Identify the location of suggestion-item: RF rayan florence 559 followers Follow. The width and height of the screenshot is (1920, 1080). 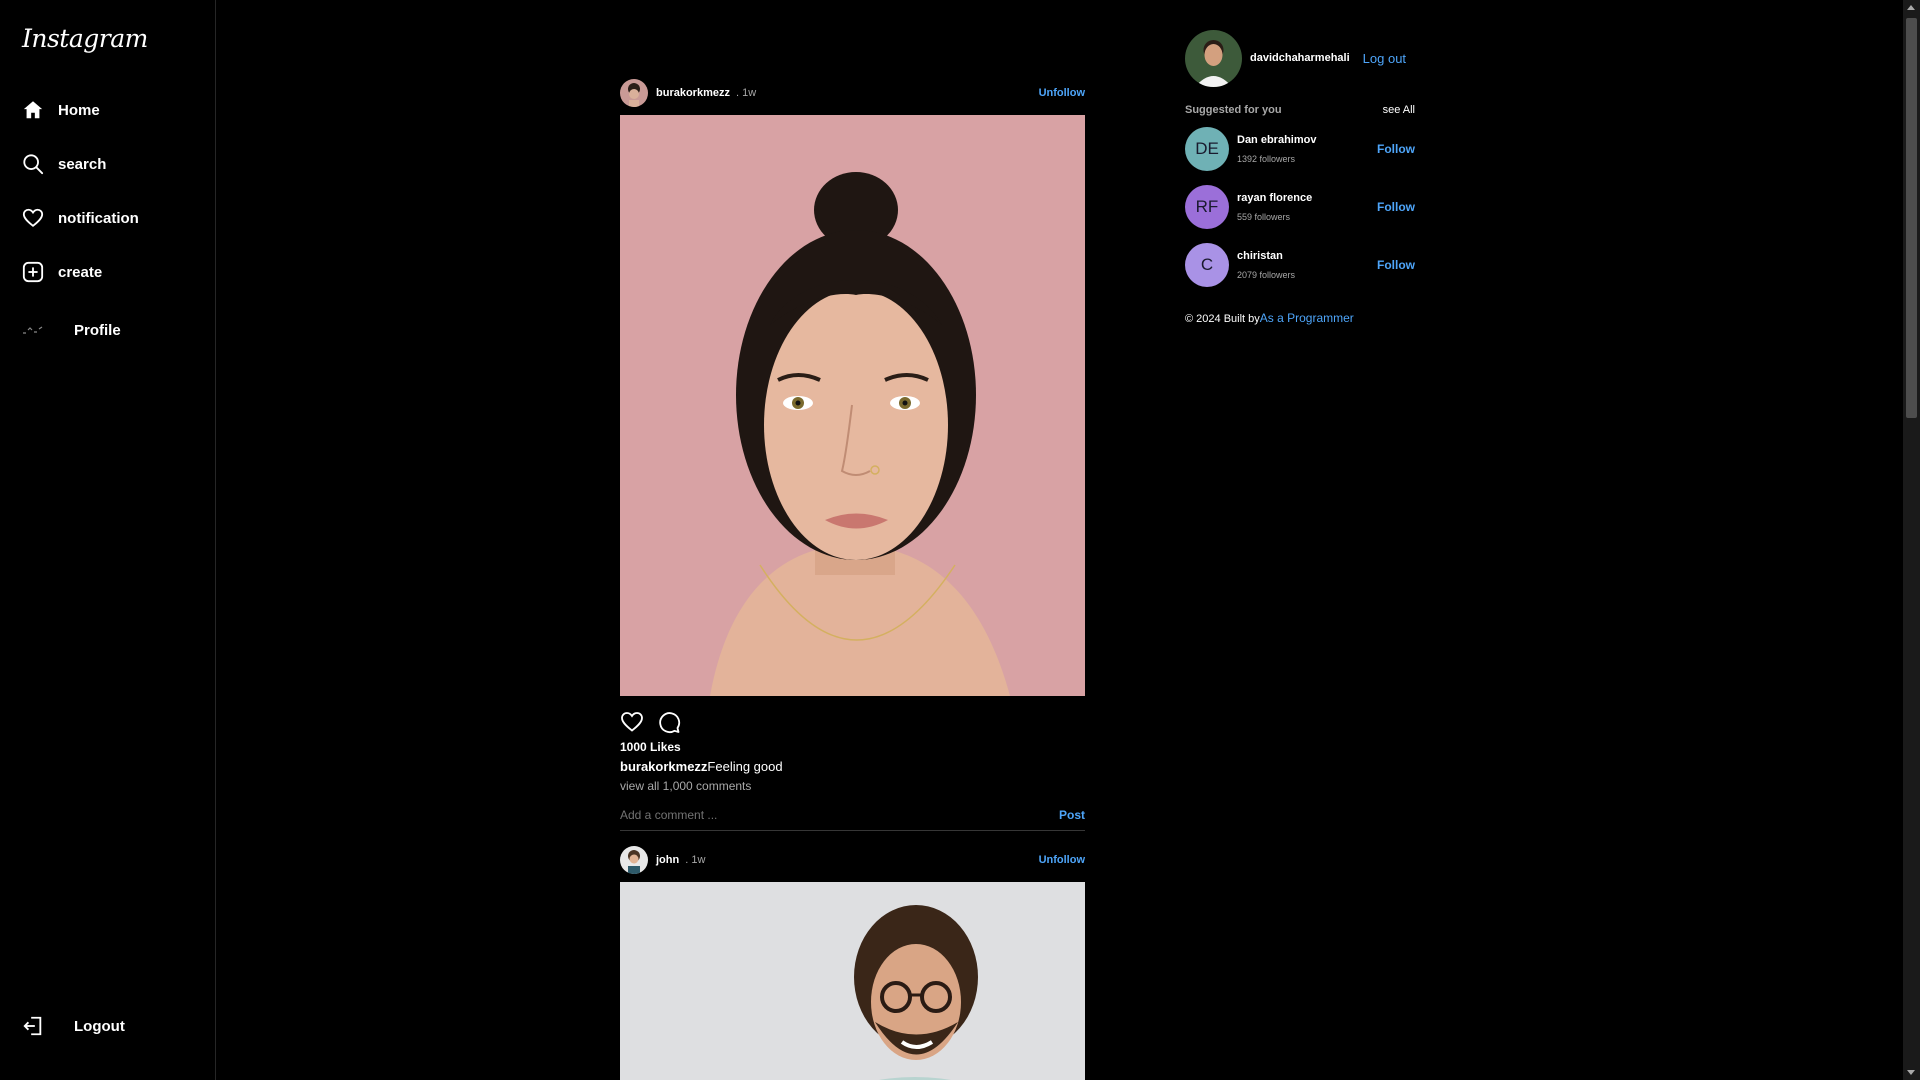
(1300, 206).